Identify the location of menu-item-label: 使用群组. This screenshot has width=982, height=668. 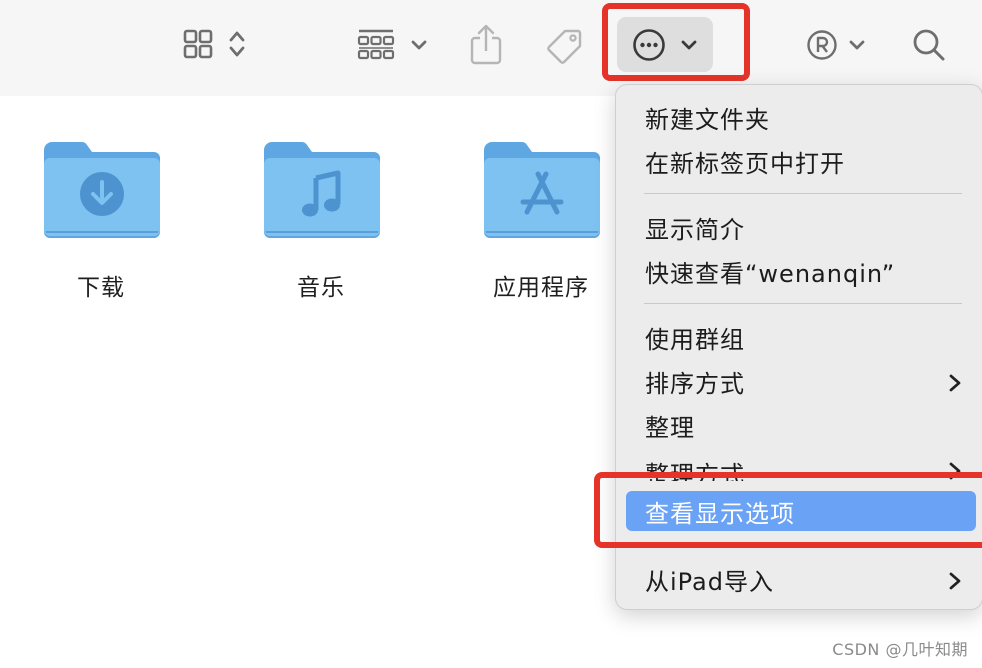
(695, 339).